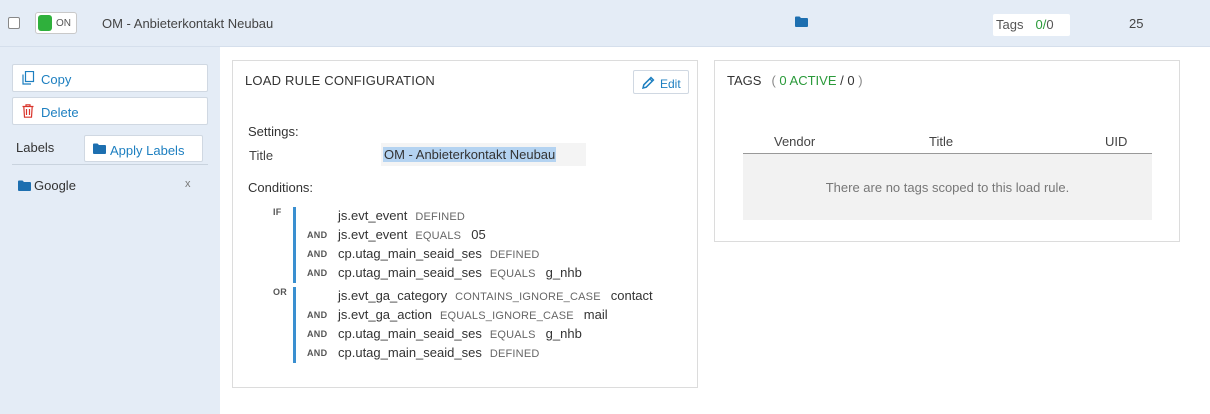  Describe the element at coordinates (273, 131) in the screenshot. I see `settings-heading: Settings:` at that location.